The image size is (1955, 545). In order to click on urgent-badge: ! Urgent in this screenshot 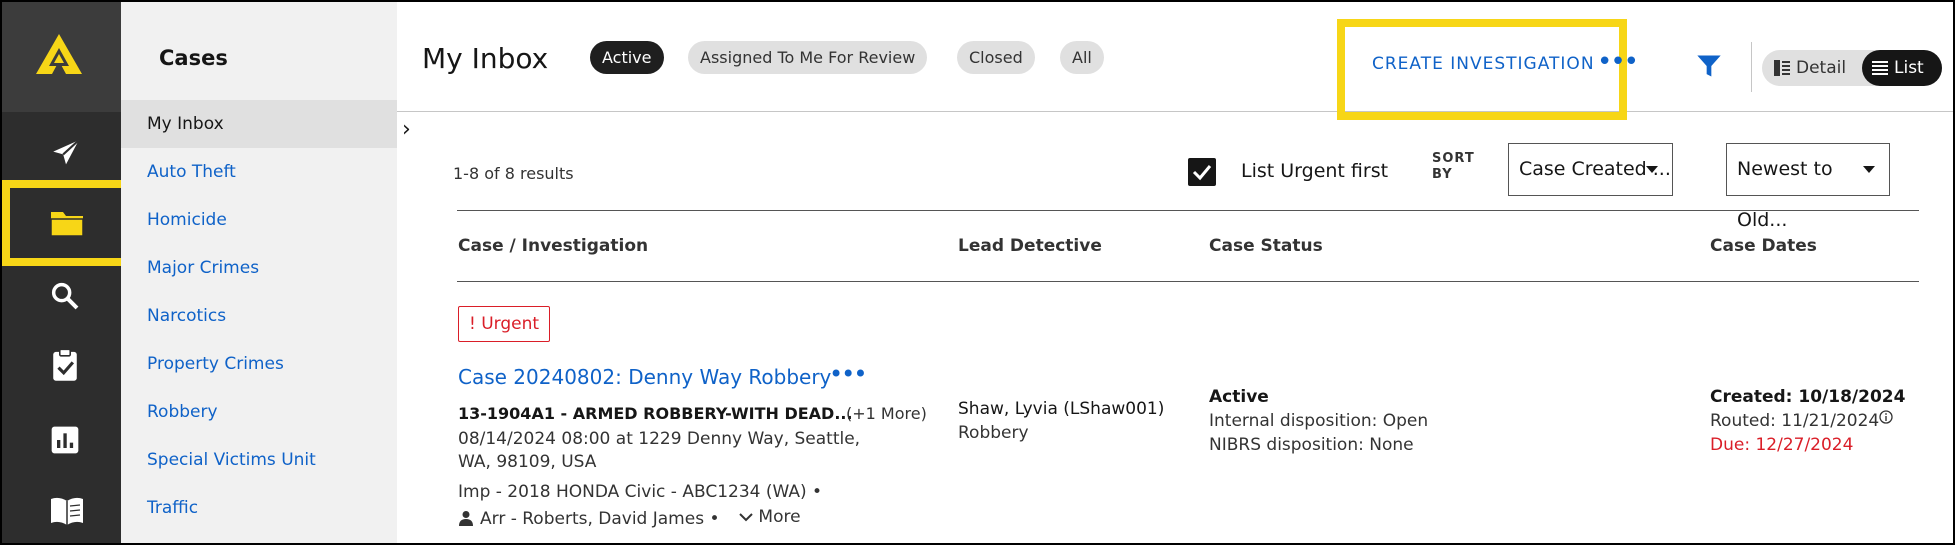, I will do `click(504, 324)`.